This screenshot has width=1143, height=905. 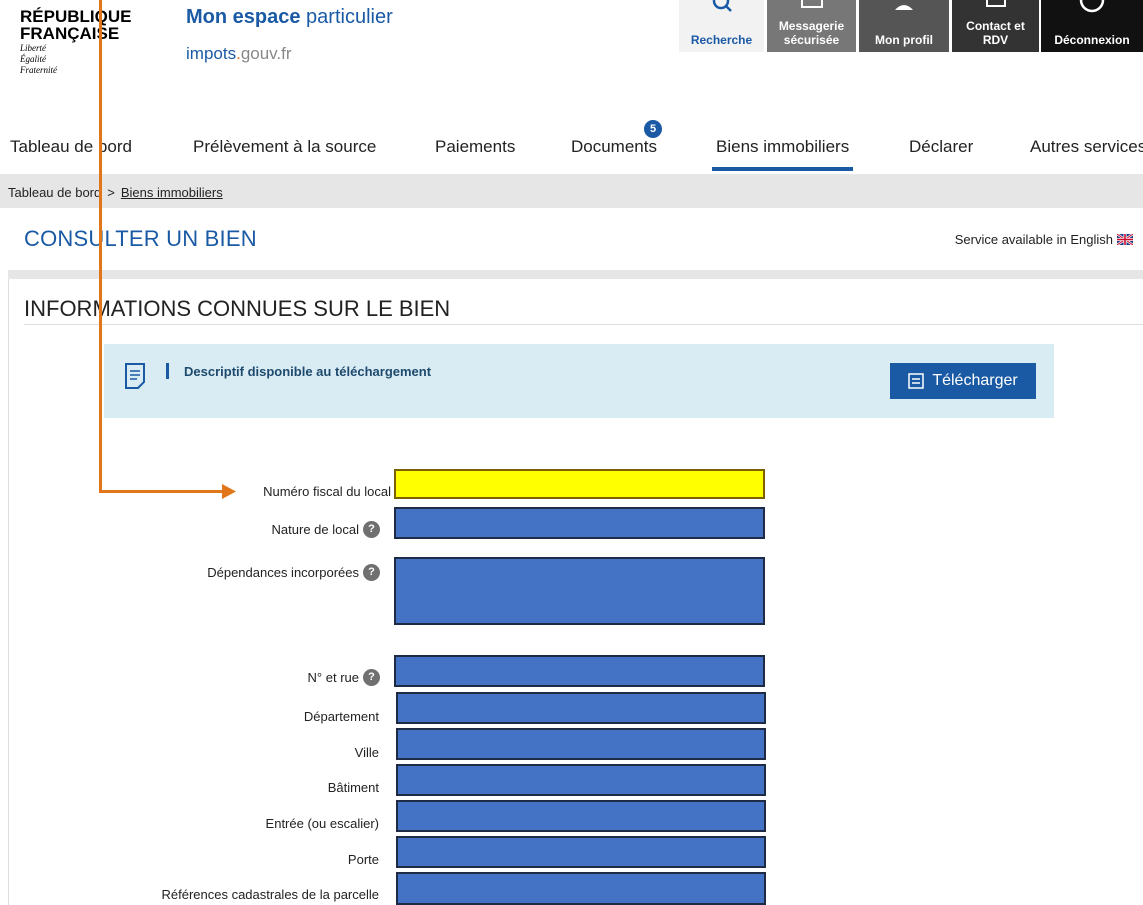 What do you see at coordinates (38, 70) in the screenshot?
I see `motto-fraternite: Fraternité` at bounding box center [38, 70].